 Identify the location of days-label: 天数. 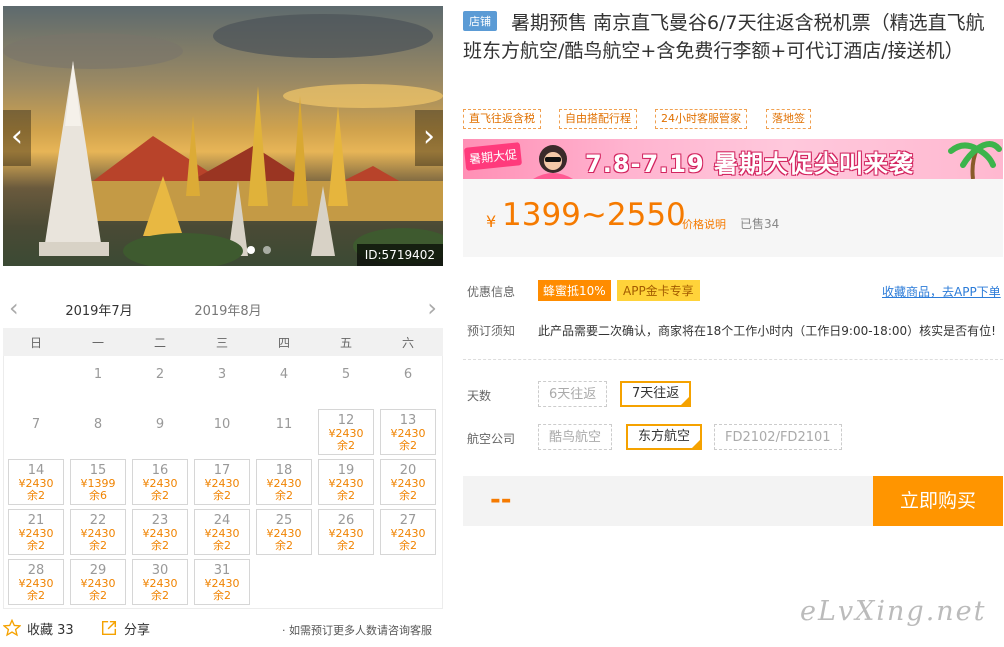
(479, 396).